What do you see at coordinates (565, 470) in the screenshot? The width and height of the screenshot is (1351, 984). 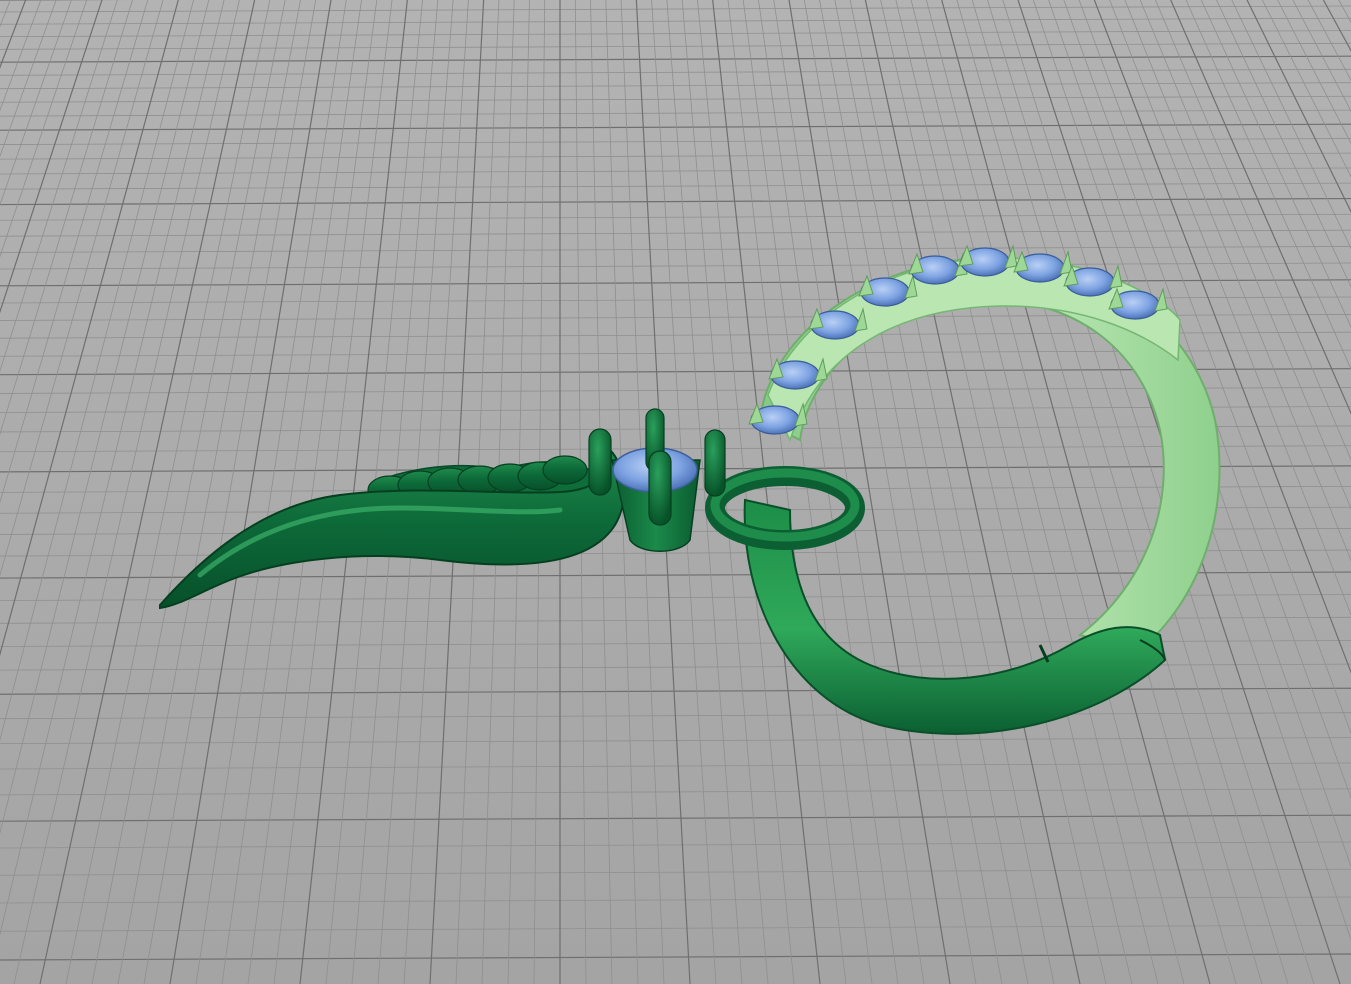 I see `feather` at bounding box center [565, 470].